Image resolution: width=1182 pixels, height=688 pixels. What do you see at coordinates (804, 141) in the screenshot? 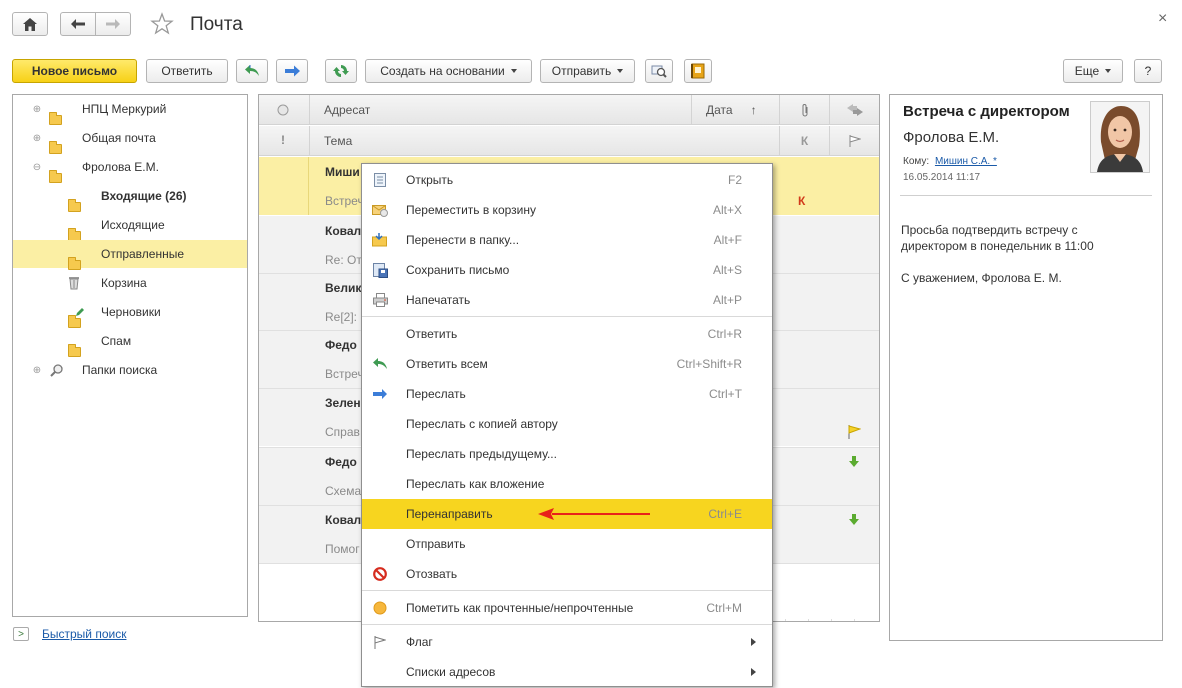
I see `col-k: К` at bounding box center [804, 141].